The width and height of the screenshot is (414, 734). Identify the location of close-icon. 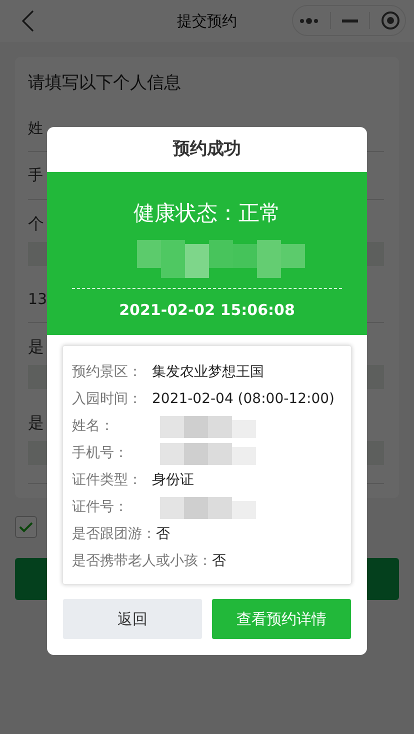
(390, 20).